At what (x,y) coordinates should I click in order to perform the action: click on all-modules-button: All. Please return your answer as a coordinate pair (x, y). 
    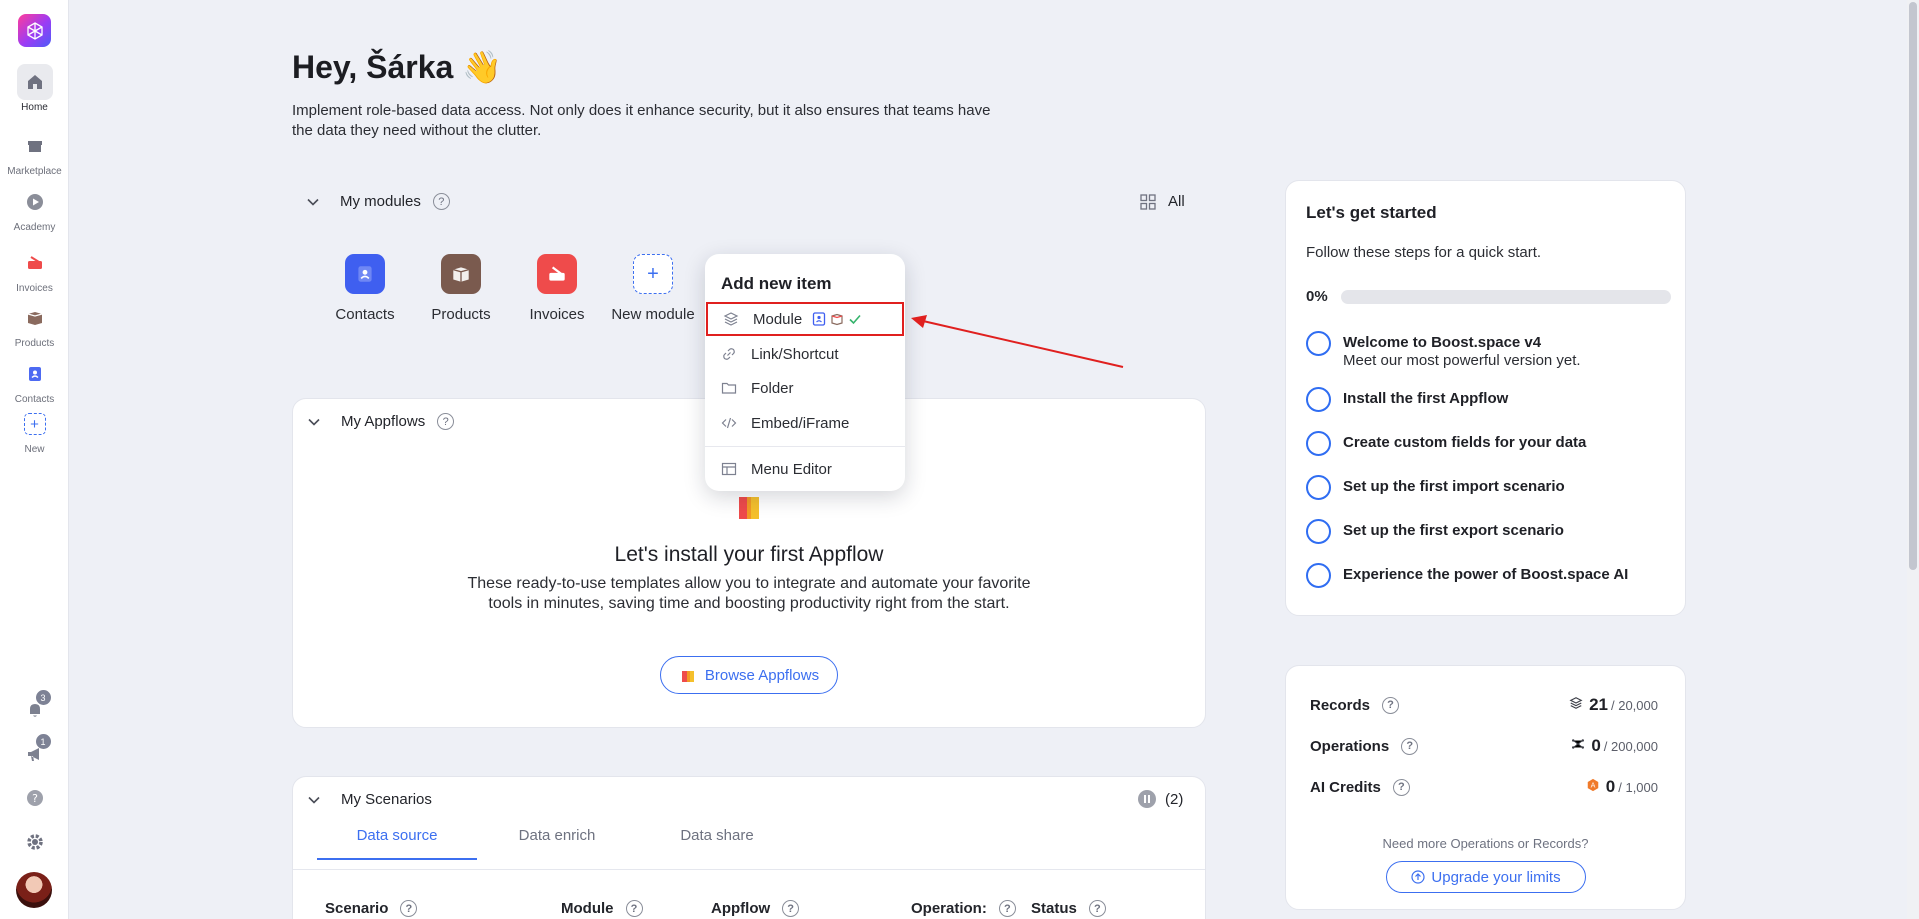
    Looking at the image, I should click on (1162, 201).